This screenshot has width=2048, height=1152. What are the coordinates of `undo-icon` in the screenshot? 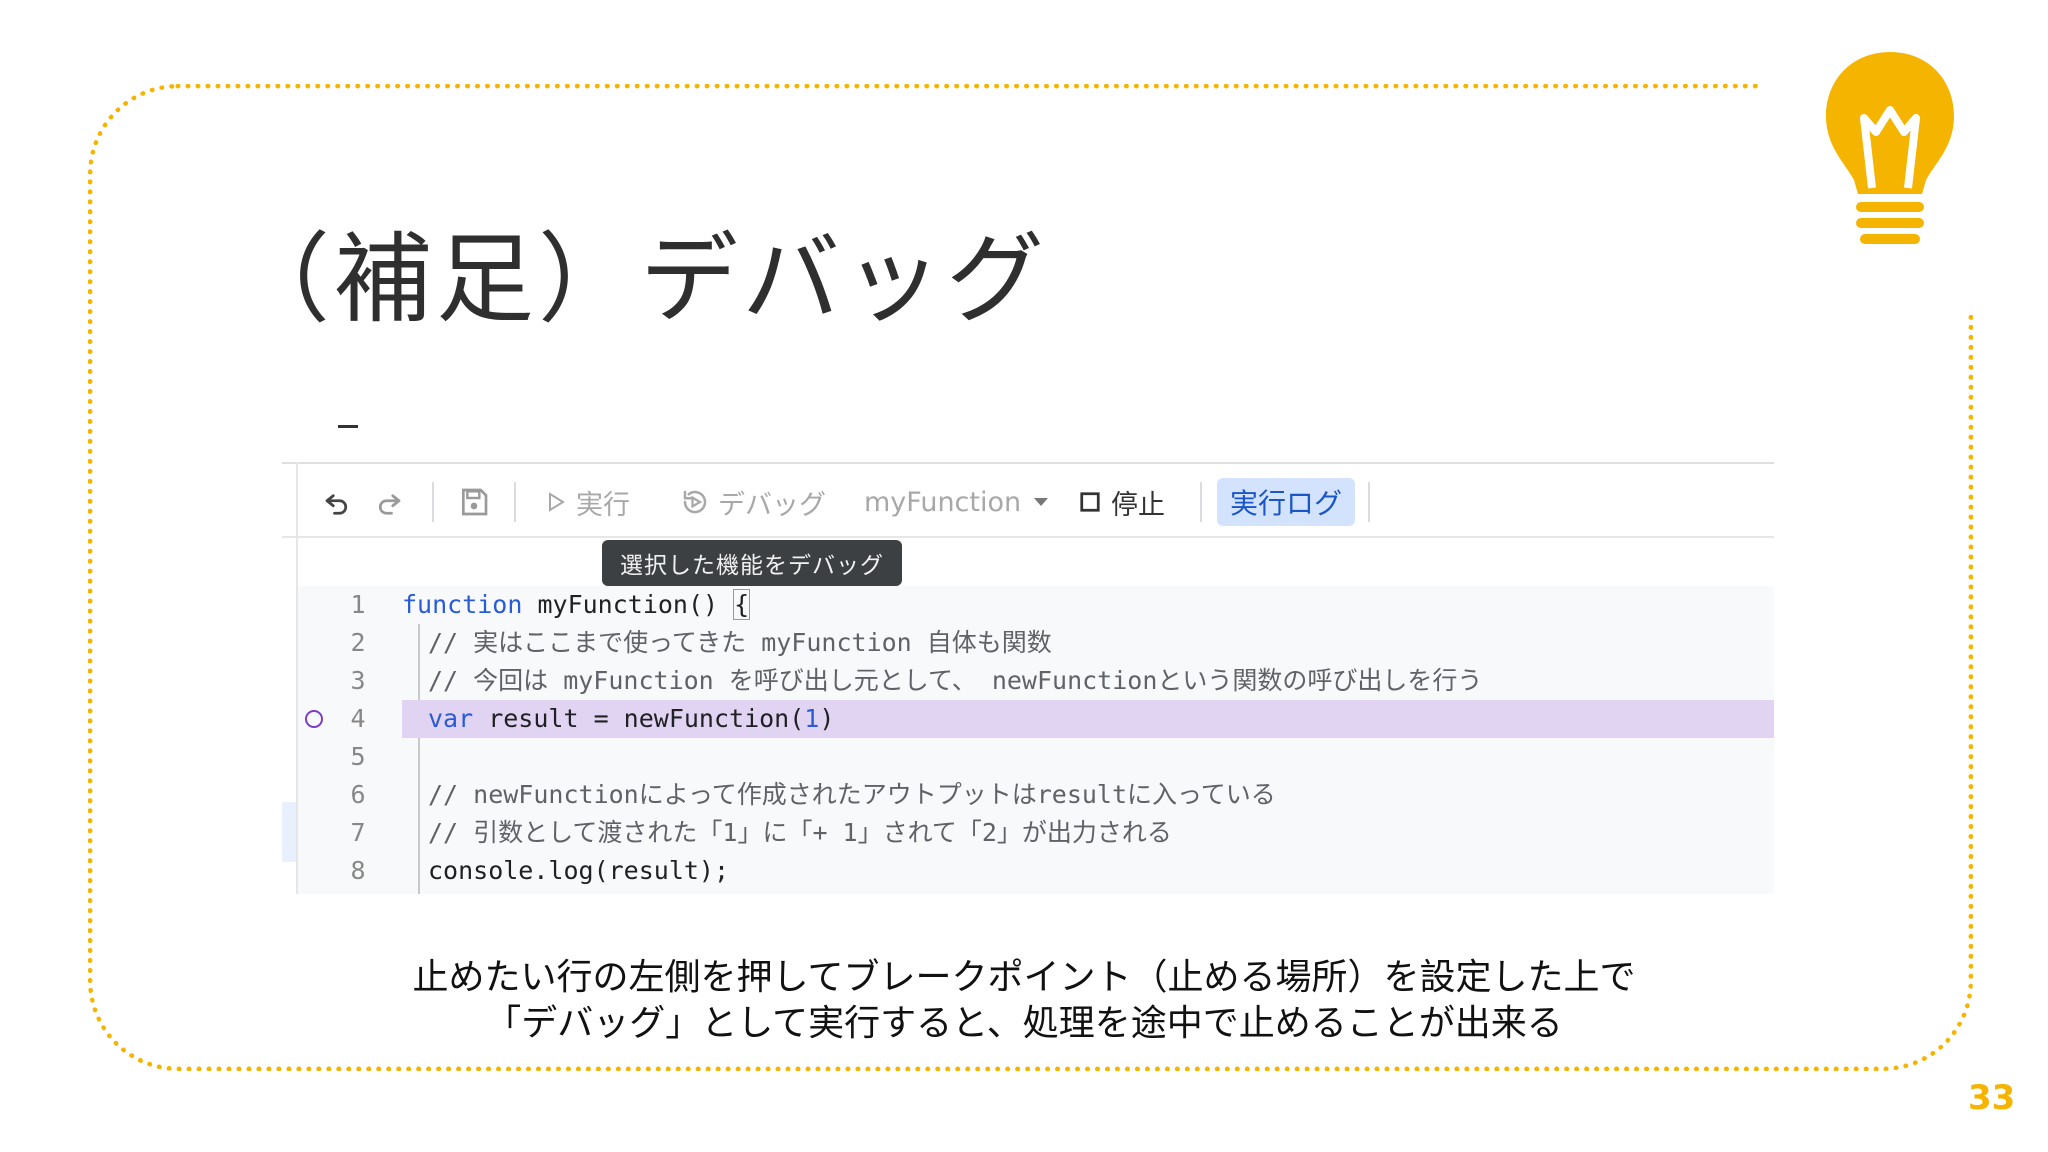 It's located at (336, 504).